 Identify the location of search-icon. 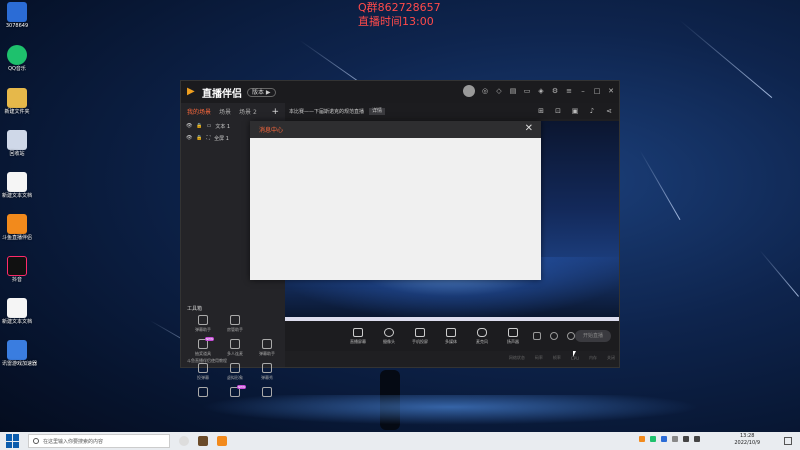
(36, 441).